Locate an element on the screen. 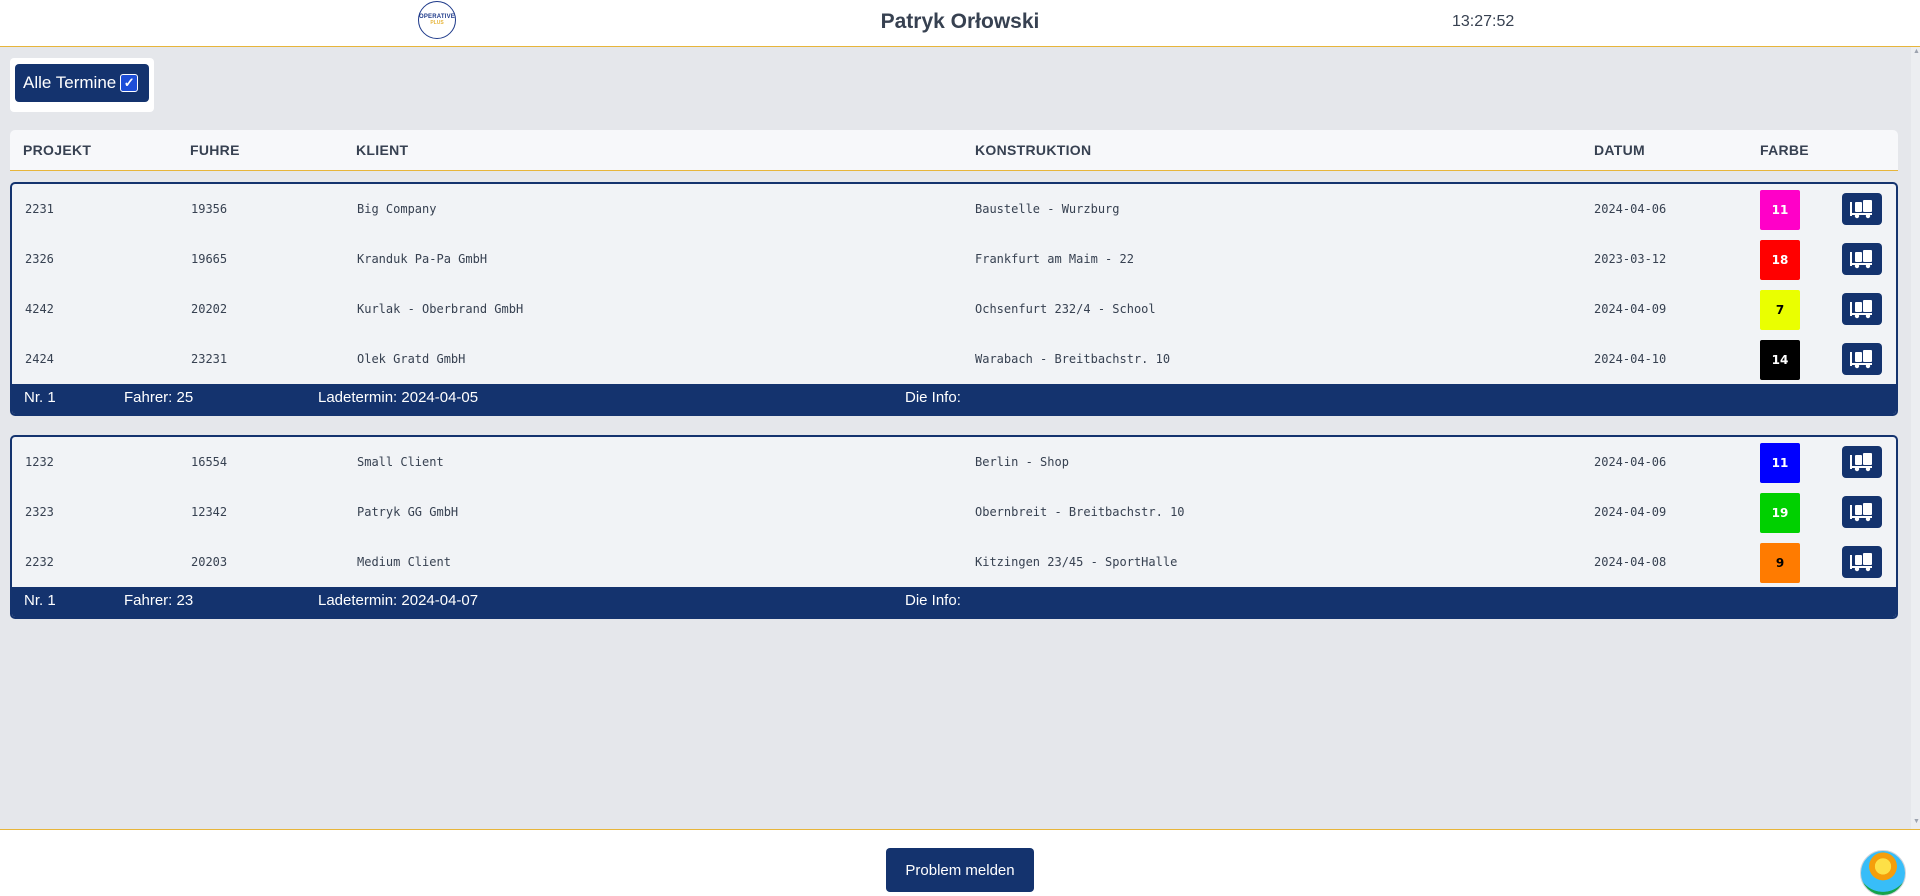 The width and height of the screenshot is (1920, 896). cell-fuhre: 12342 is located at coordinates (209, 512).